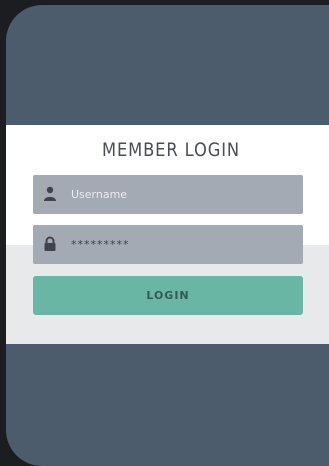 The width and height of the screenshot is (329, 466). I want to click on password-value: *********, so click(100, 244).